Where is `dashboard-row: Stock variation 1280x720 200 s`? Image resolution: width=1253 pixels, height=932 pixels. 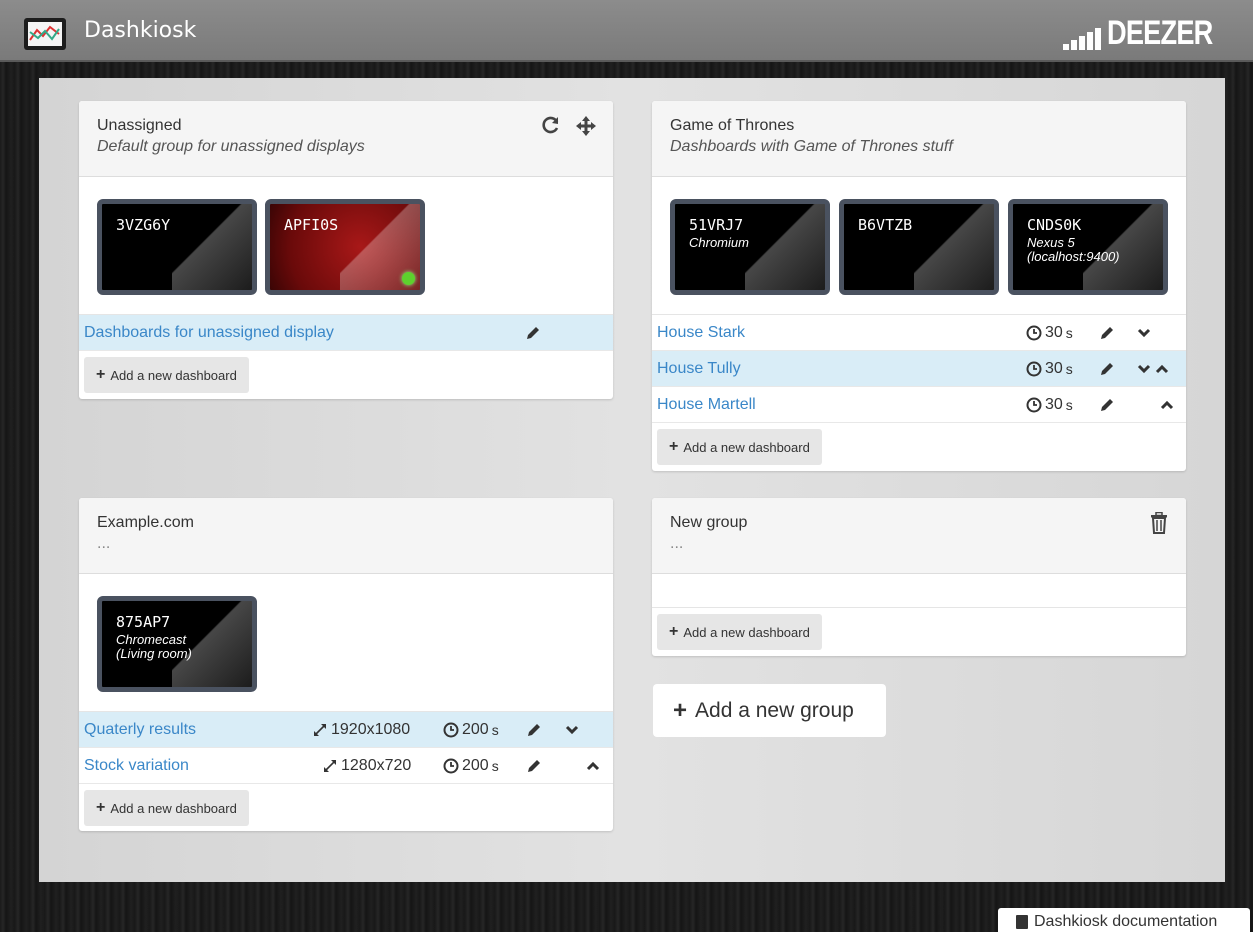
dashboard-row: Stock variation 1280x720 200 s is located at coordinates (346, 766).